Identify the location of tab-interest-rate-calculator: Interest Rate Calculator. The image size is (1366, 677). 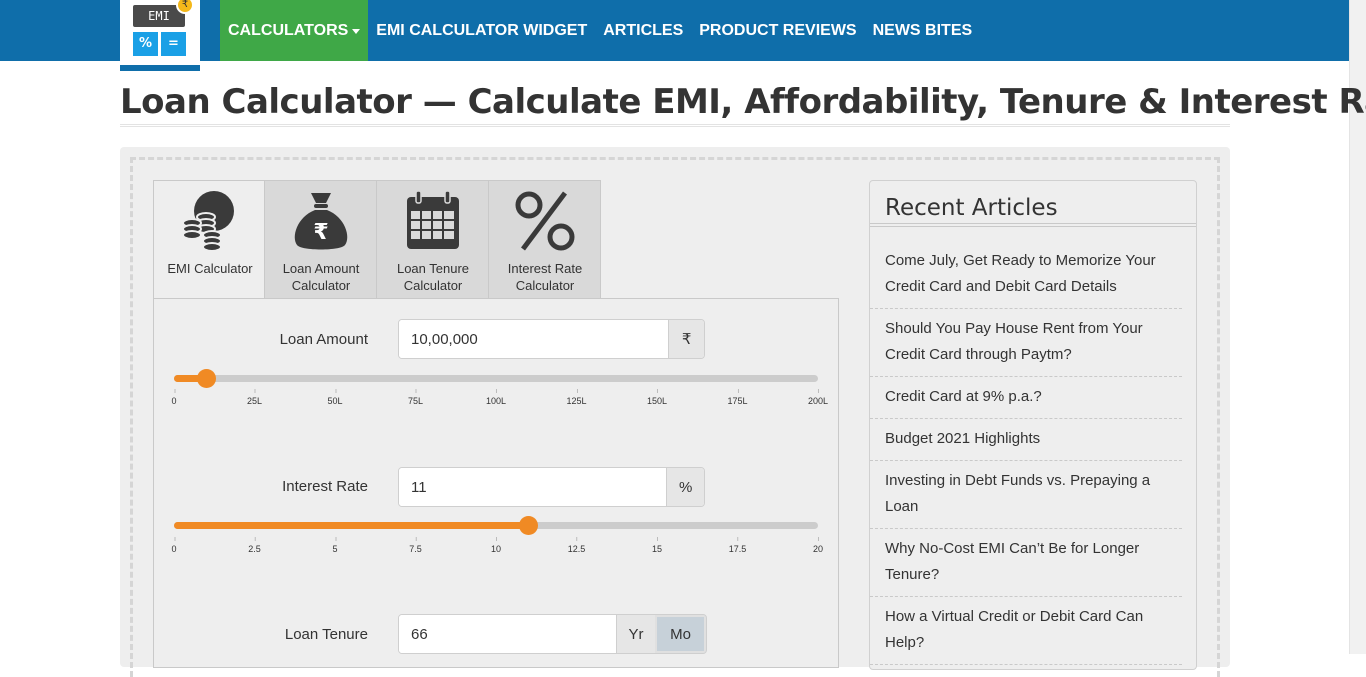
(545, 239).